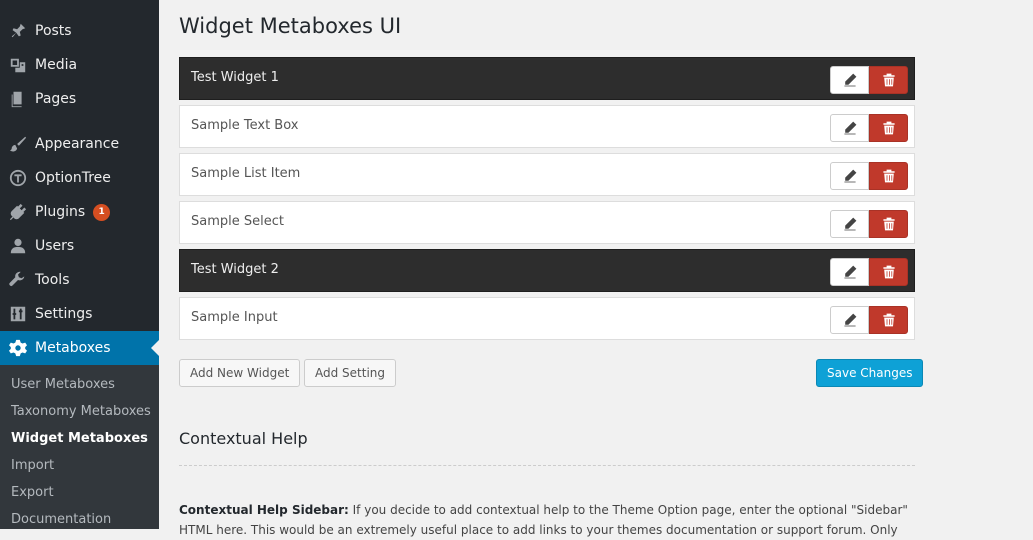  Describe the element at coordinates (18, 348) in the screenshot. I see `gear-icon` at that location.